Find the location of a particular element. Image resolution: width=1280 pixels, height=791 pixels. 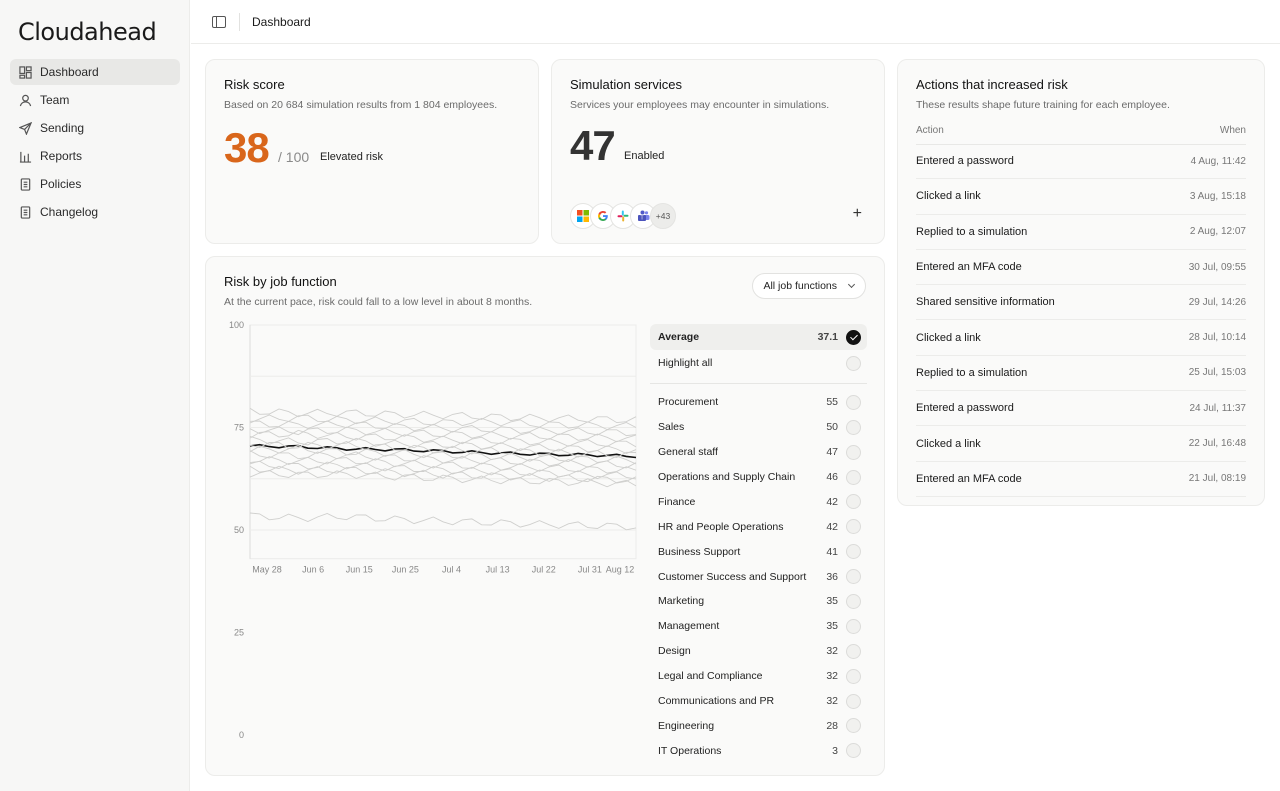

top-header: Dashboard is located at coordinates (735, 22).